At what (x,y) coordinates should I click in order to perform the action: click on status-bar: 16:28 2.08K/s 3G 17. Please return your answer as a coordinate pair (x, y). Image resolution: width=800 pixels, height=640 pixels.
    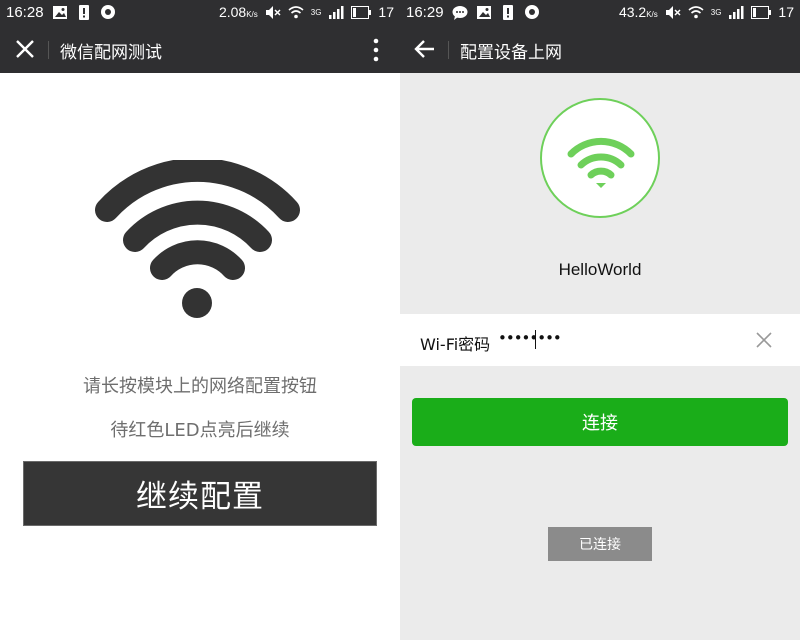
    Looking at the image, I should click on (200, 12).